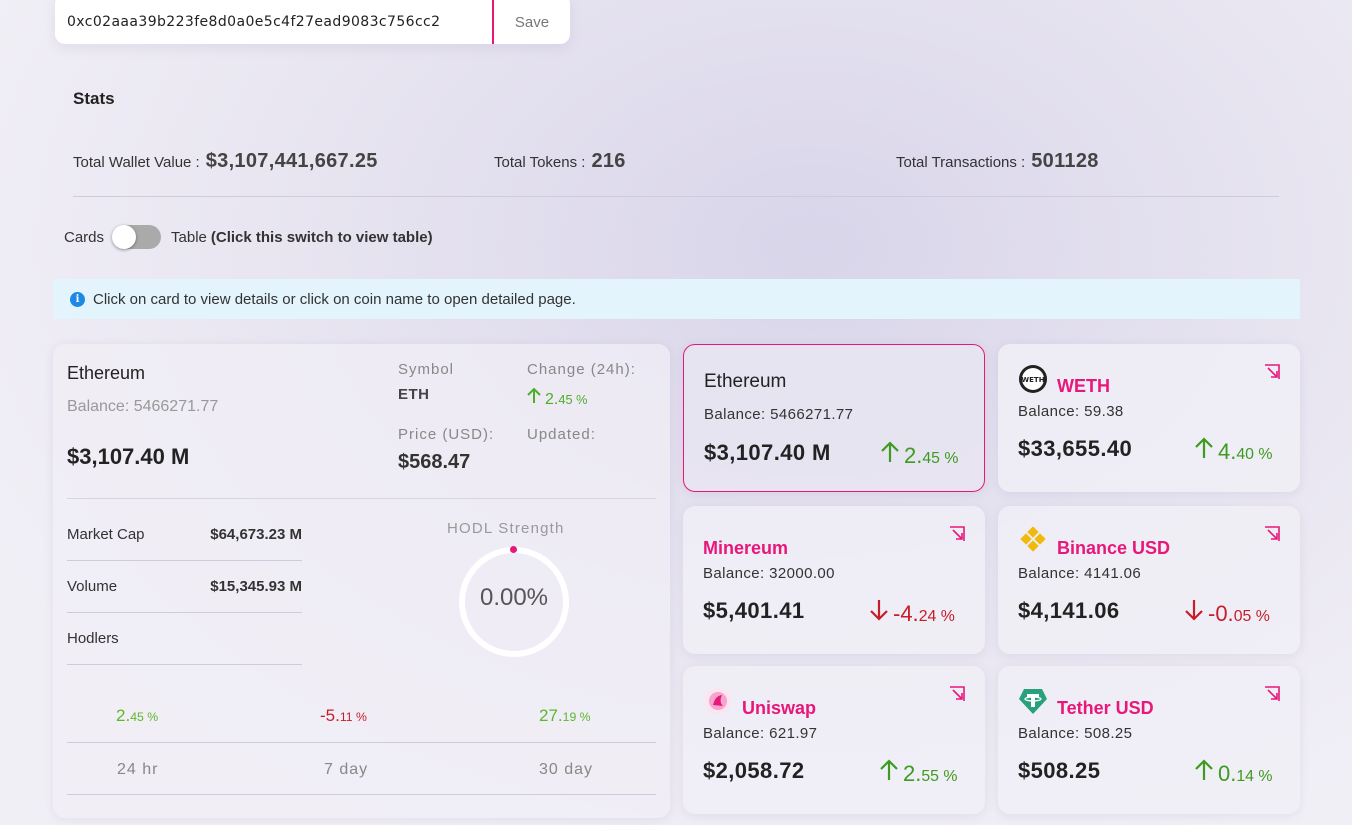 Image resolution: width=1352 pixels, height=825 pixels. I want to click on stats-divider, so click(676, 196).